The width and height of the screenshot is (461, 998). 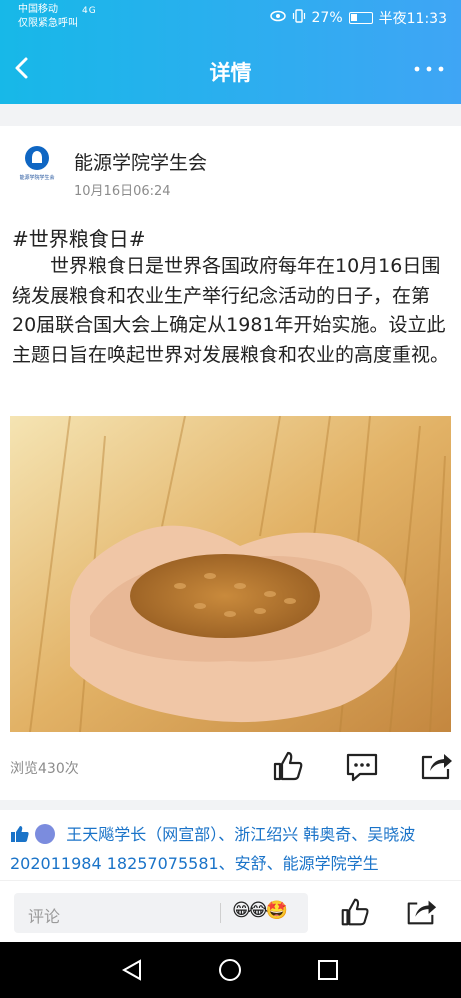 I want to click on nav-home-icon, so click(x=230, y=970).